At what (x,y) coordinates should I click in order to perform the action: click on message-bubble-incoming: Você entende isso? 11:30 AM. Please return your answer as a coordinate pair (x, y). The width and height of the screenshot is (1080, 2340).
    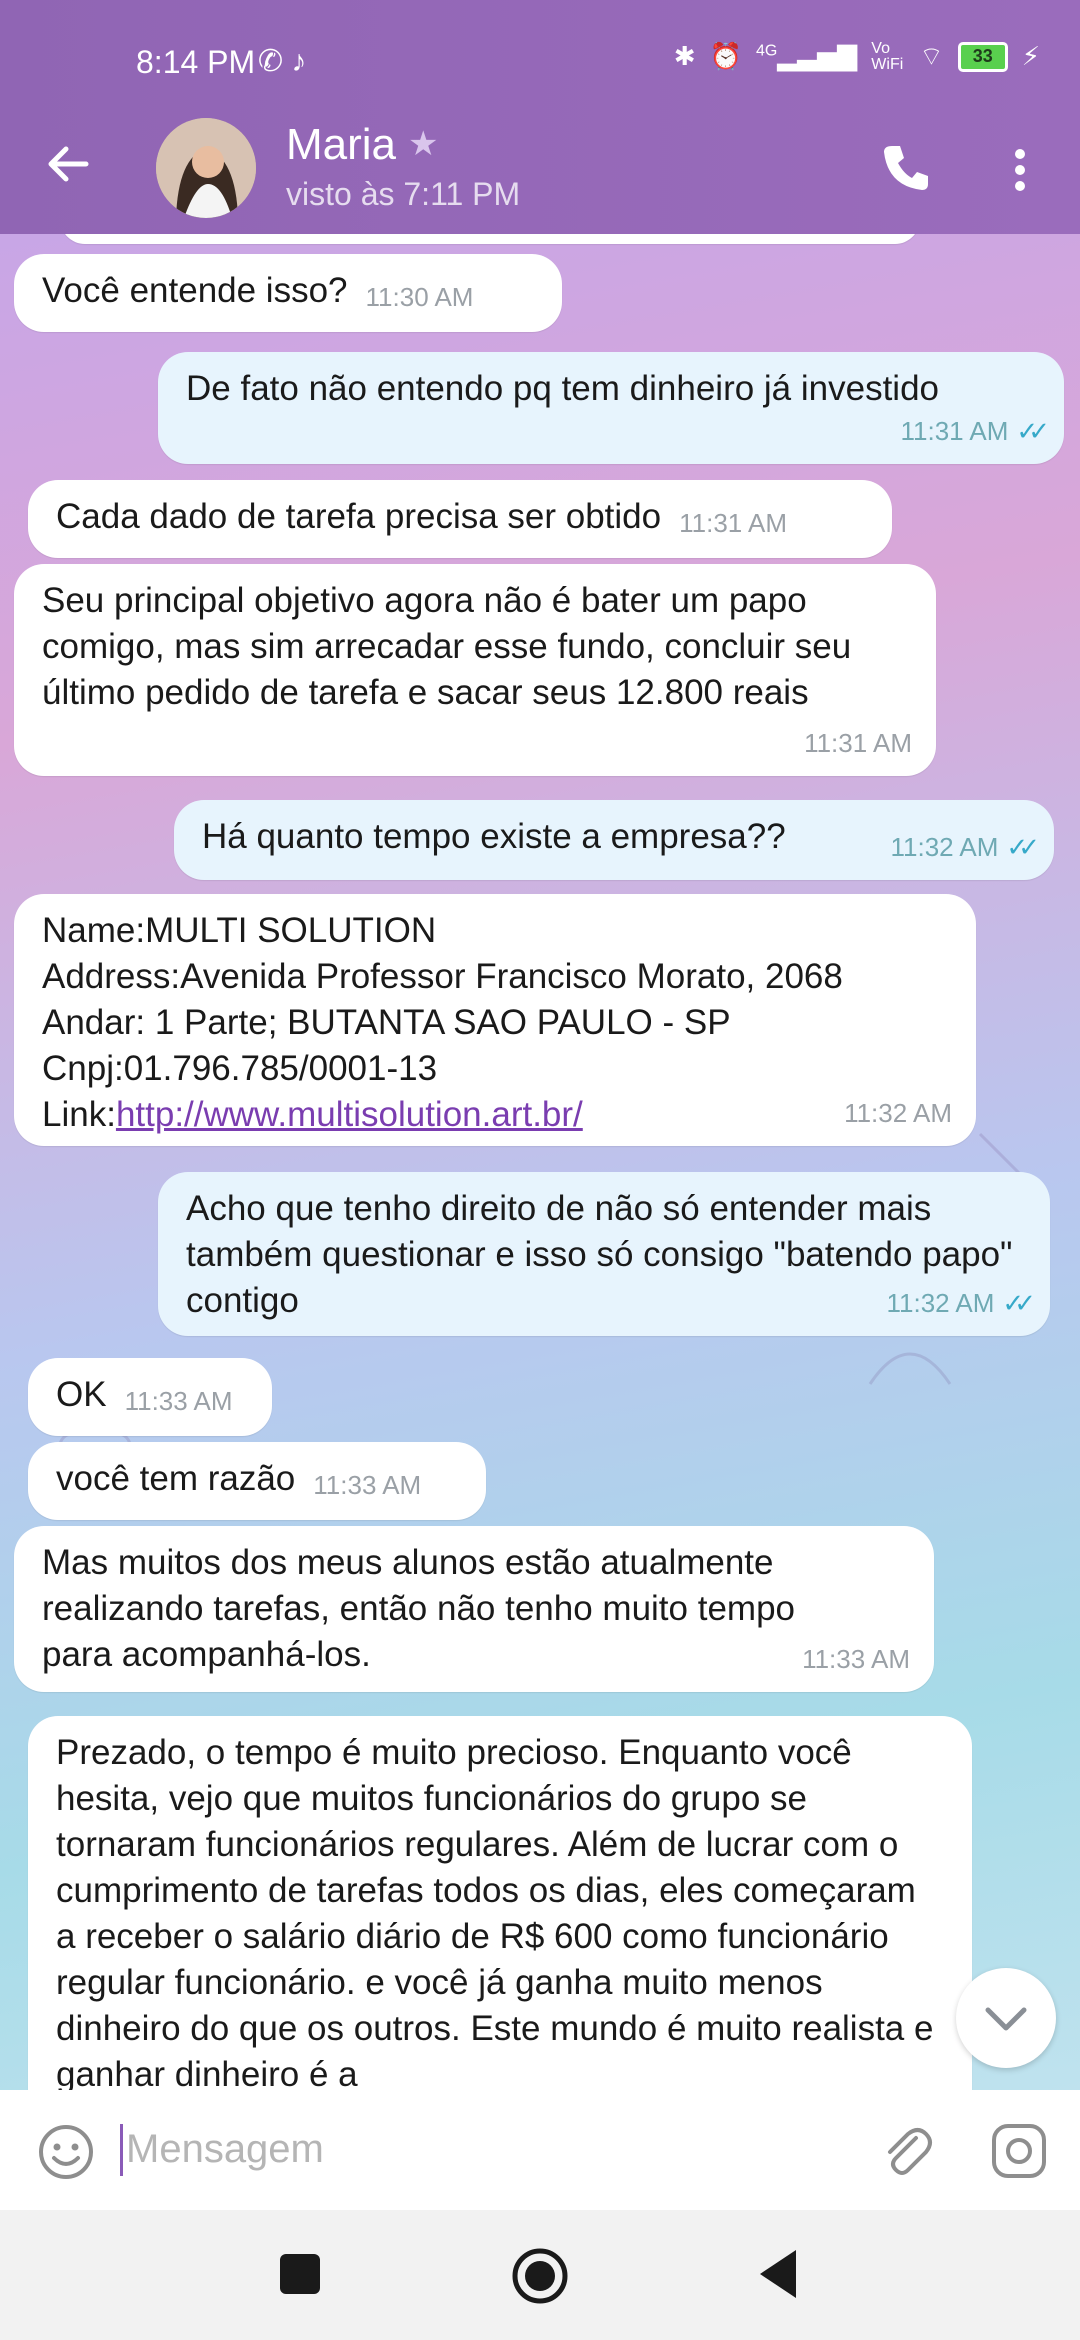
    Looking at the image, I should click on (288, 293).